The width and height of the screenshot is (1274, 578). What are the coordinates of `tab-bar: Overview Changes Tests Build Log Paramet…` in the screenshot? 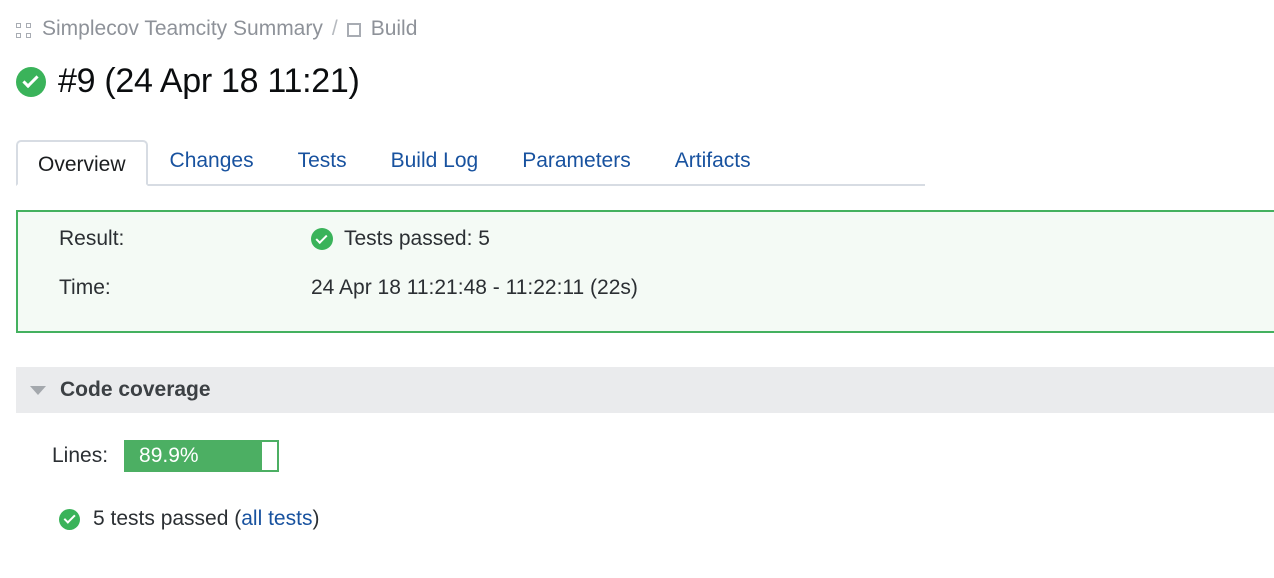 It's located at (470, 161).